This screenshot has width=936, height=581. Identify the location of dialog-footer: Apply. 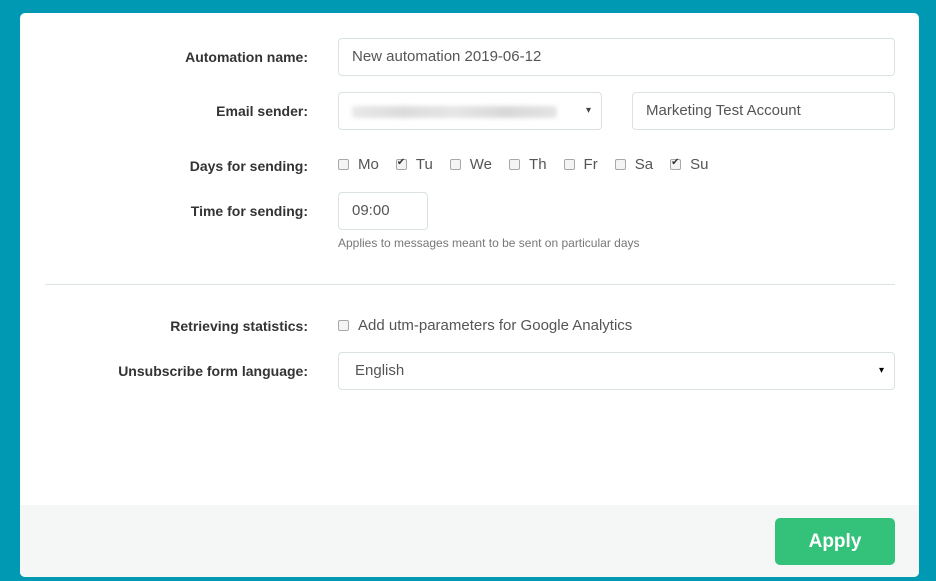
(469, 541).